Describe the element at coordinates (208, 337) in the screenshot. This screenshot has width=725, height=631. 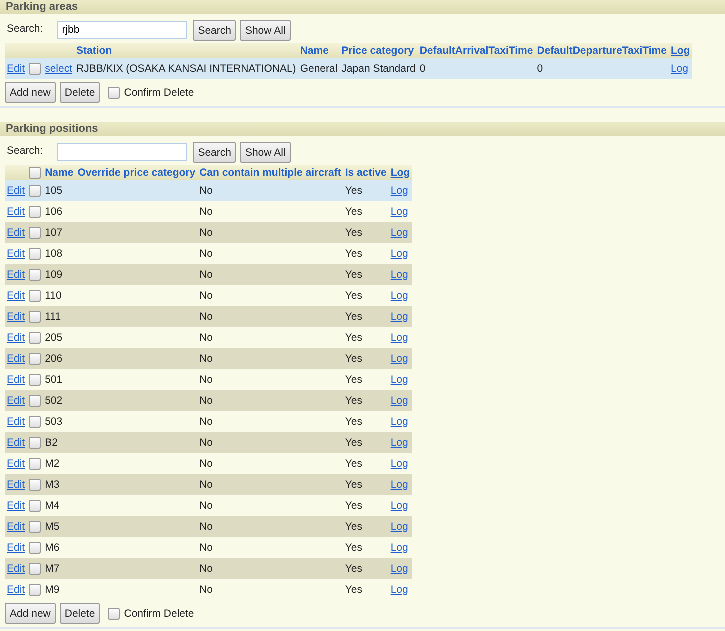
I see `table-row: Edit 205 No Yes Log` at that location.